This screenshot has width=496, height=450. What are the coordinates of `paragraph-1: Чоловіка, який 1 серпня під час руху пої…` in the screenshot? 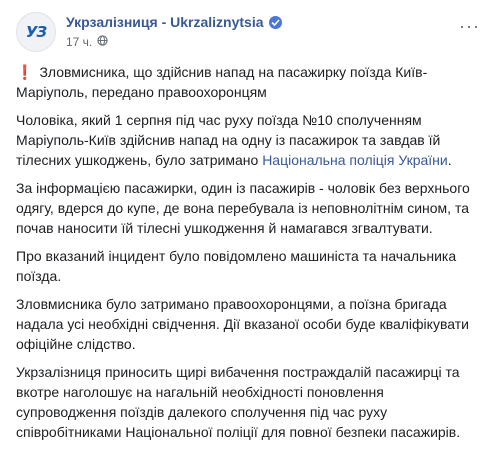 It's located at (248, 140).